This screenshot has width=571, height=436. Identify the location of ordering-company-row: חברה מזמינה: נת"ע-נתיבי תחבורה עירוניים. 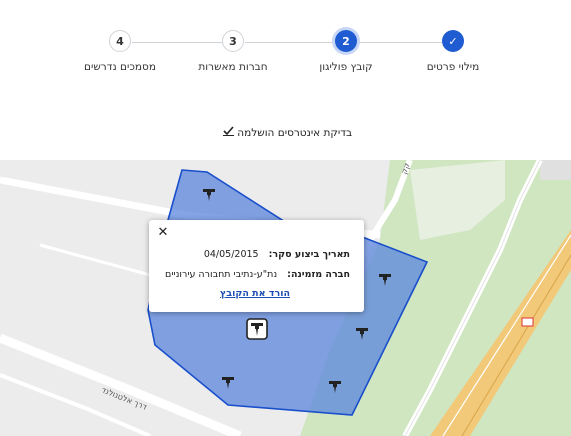
(257, 274).